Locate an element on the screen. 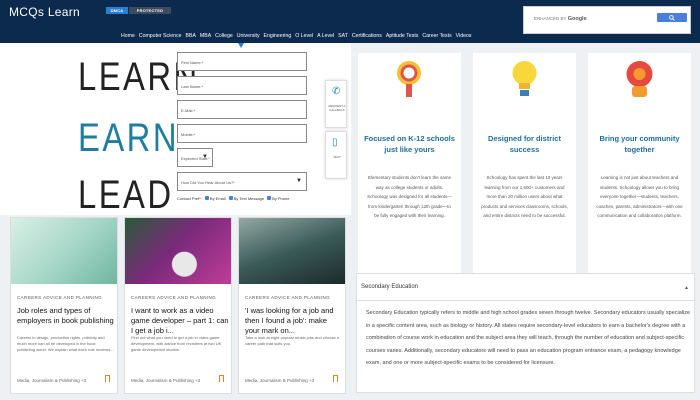 This screenshot has height=400, width=700. nav-item-mba: MBA is located at coordinates (205, 36).